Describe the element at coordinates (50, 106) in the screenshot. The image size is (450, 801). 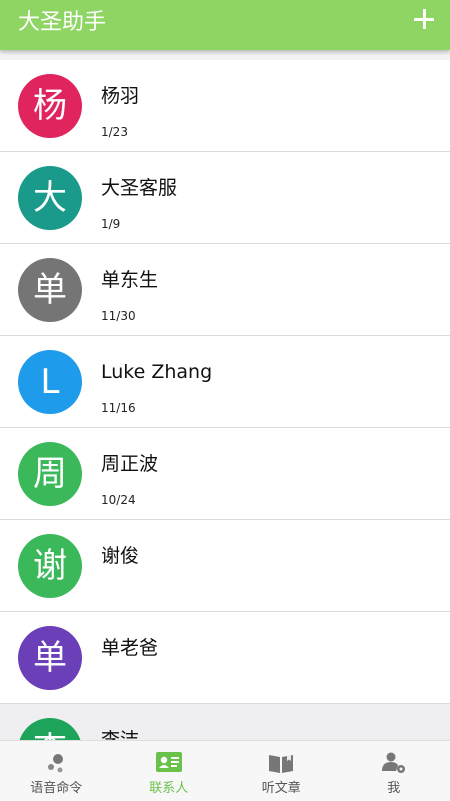
I see `avatar: 杨` at that location.